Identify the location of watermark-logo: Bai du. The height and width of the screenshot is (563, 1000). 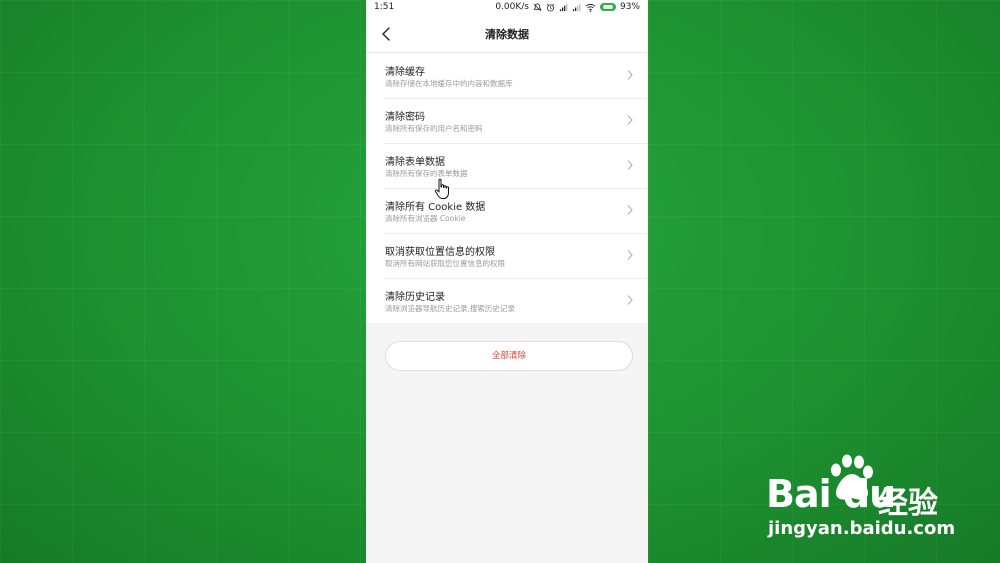
(831, 494).